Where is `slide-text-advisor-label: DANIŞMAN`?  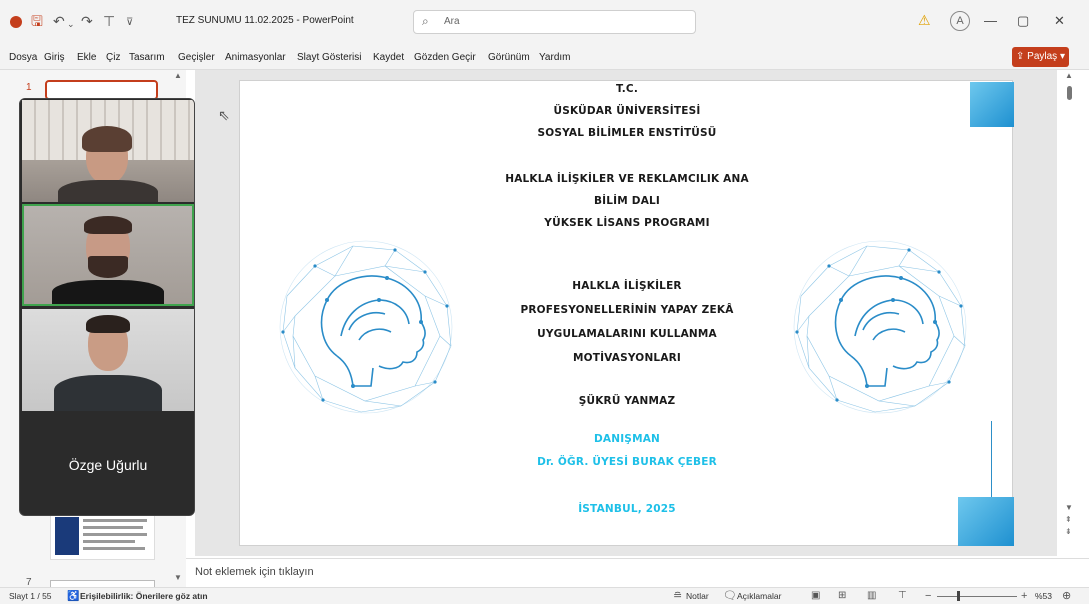 slide-text-advisor-label: DANIŞMAN is located at coordinates (627, 439).